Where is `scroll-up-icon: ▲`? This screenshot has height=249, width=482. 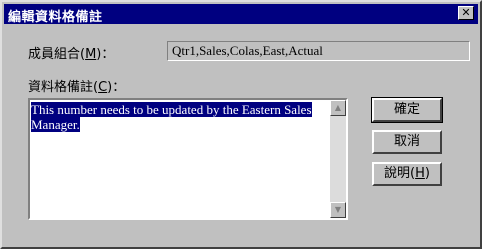
scroll-up-icon: ▲ is located at coordinates (338, 107).